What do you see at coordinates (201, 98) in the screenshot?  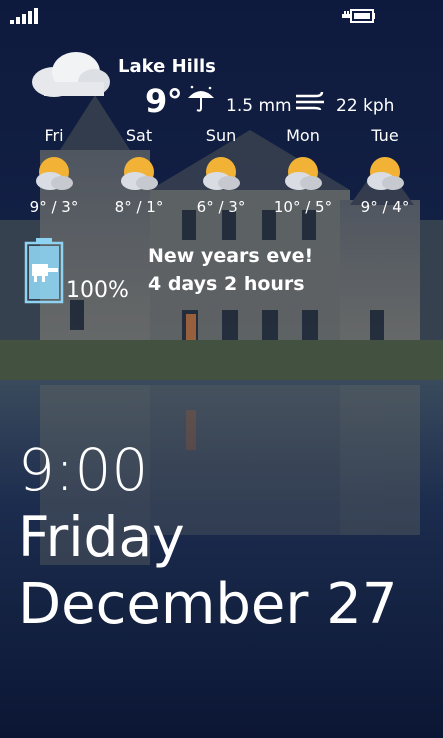 I see `umbrella-rain-icon` at bounding box center [201, 98].